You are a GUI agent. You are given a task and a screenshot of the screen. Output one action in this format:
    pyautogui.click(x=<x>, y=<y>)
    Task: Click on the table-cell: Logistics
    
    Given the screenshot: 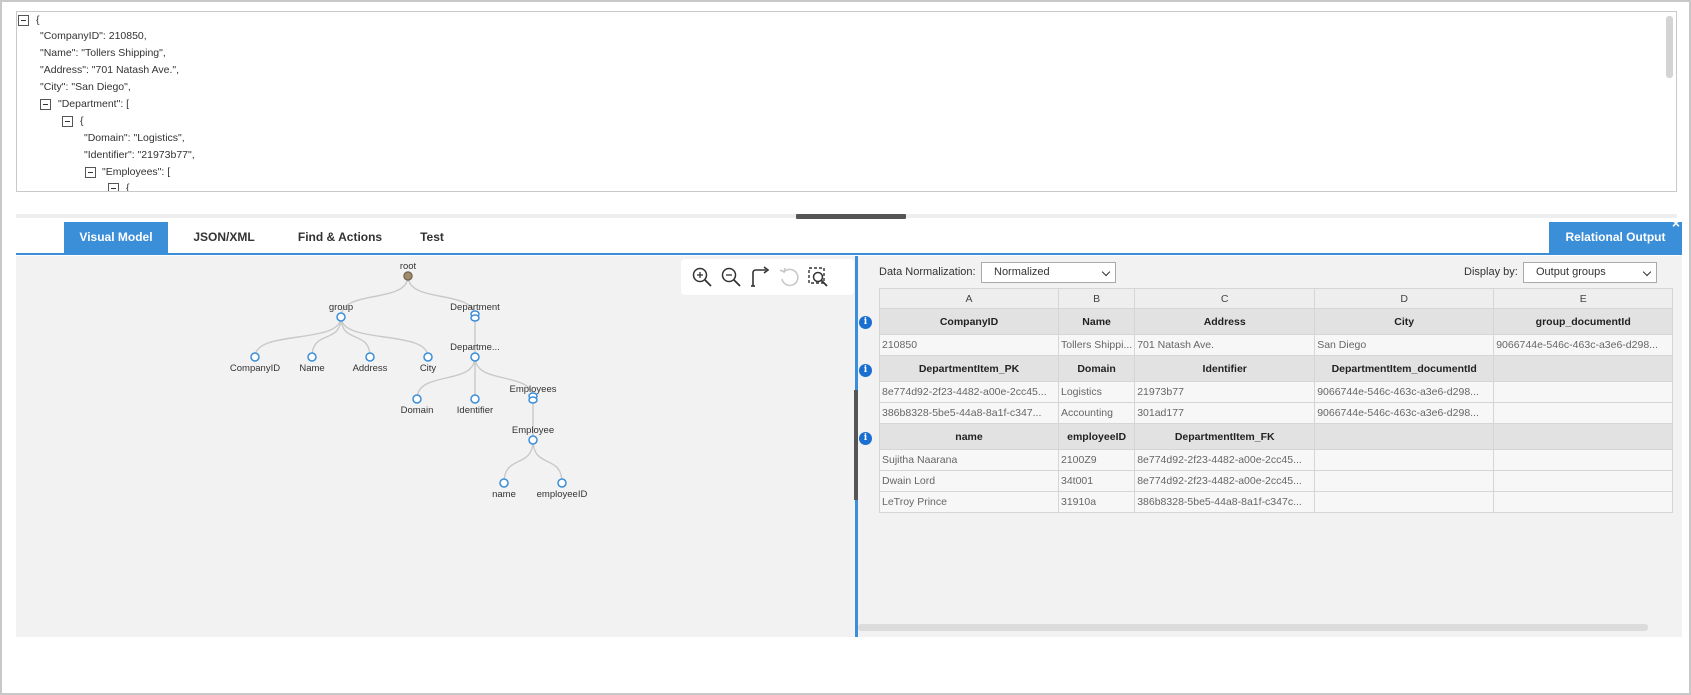 What is the action you would take?
    pyautogui.click(x=1096, y=392)
    